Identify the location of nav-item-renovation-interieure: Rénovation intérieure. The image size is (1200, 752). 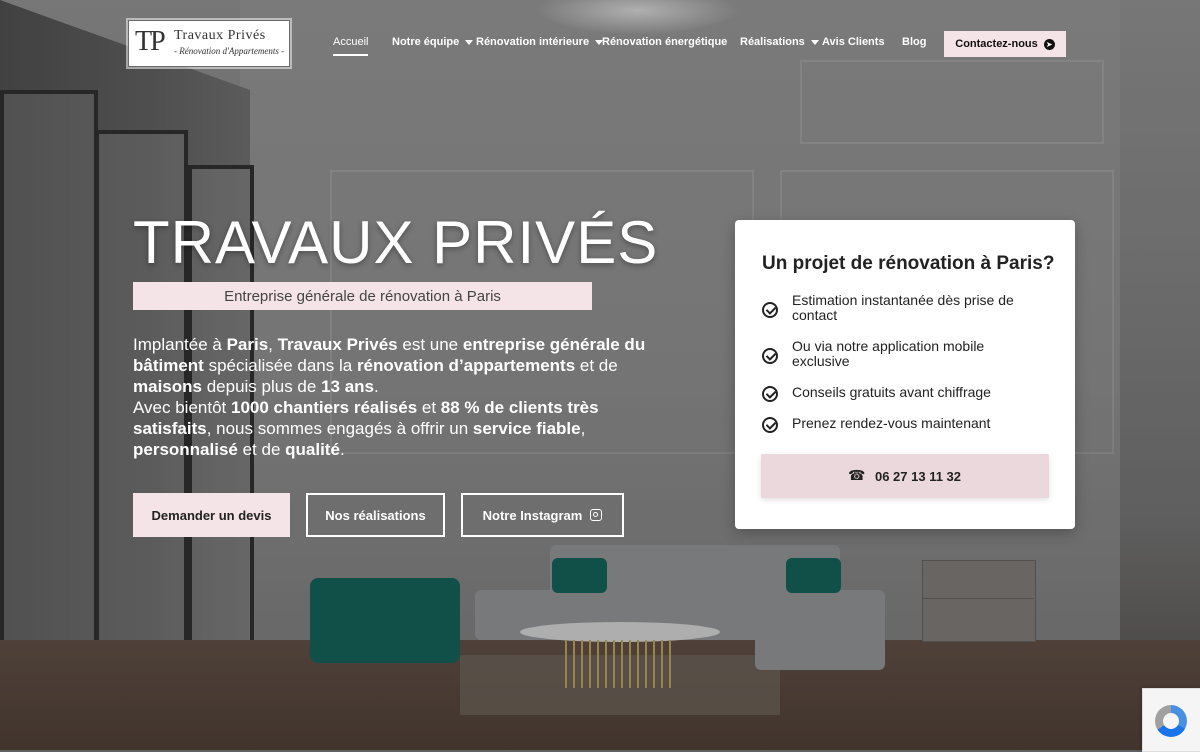
(540, 42).